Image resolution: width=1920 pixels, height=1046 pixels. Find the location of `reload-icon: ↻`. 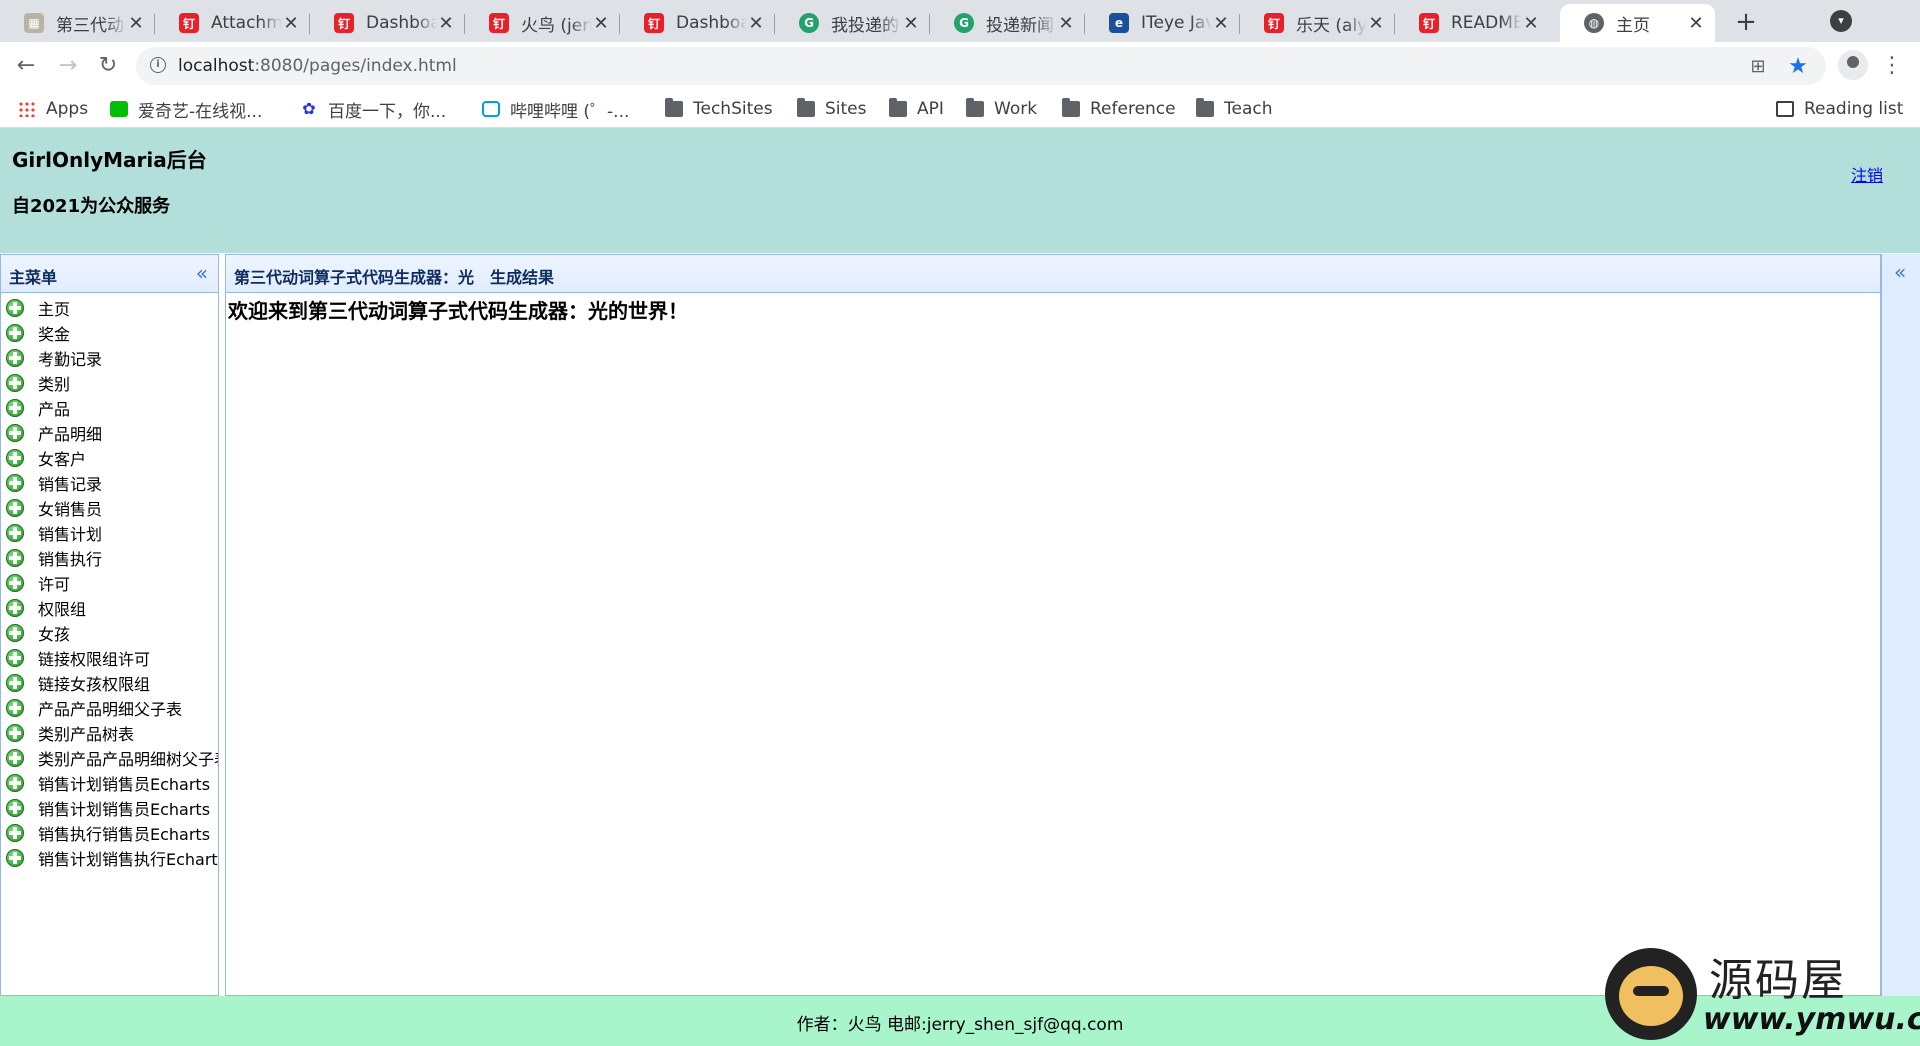

reload-icon: ↻ is located at coordinates (108, 66).